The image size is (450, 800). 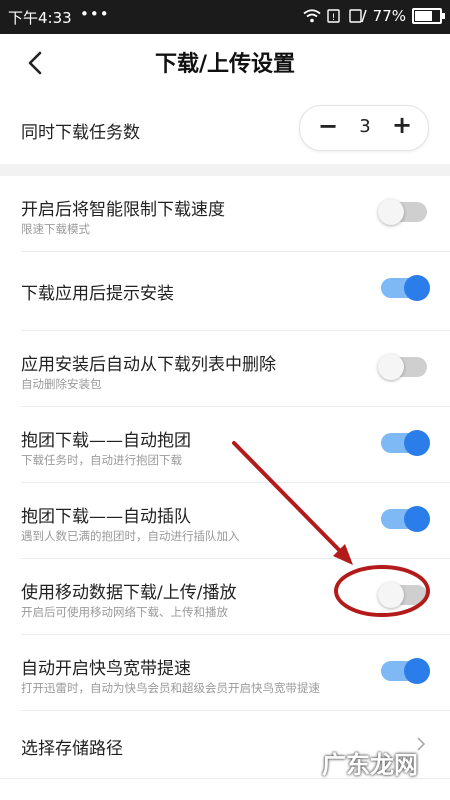 What do you see at coordinates (80, 133) in the screenshot?
I see `concurrent-downloads-label: 同时下载任务数` at bounding box center [80, 133].